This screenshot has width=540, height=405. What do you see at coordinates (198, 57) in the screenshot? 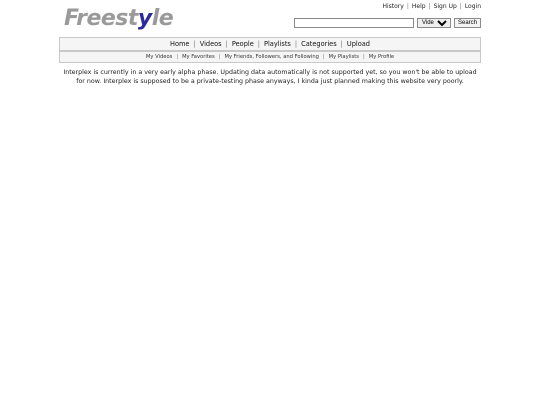
I see `subnav-my-favorites: My Favorites` at bounding box center [198, 57].